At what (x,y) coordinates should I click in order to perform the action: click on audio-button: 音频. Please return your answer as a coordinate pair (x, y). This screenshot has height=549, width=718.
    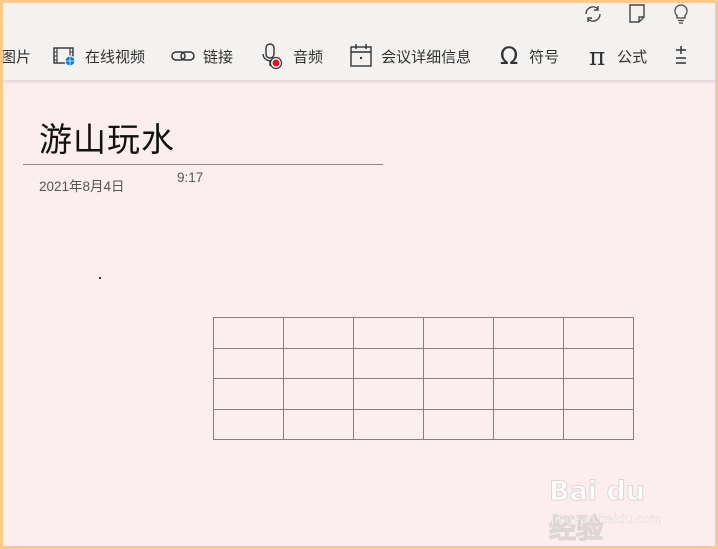
    Looking at the image, I should click on (291, 56).